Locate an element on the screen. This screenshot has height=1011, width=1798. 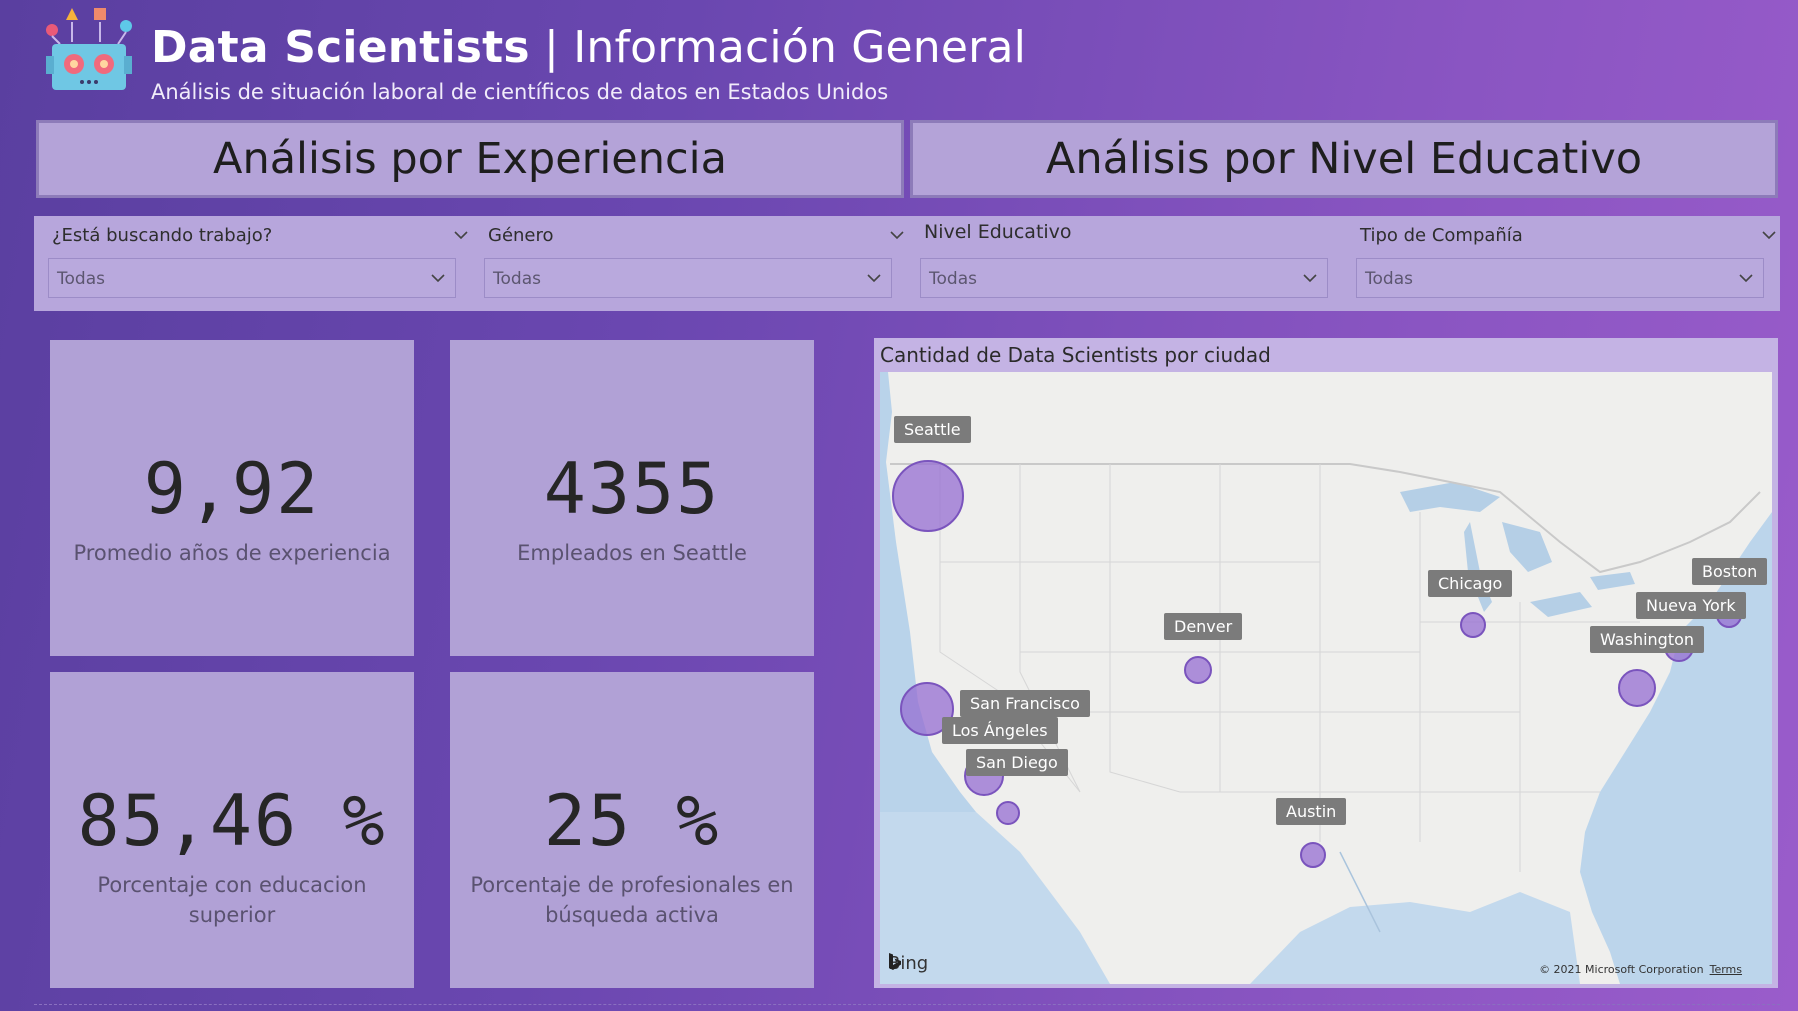
filter-job-search: ¿Está buscando trabajo? Todas is located at coordinates (251, 263).